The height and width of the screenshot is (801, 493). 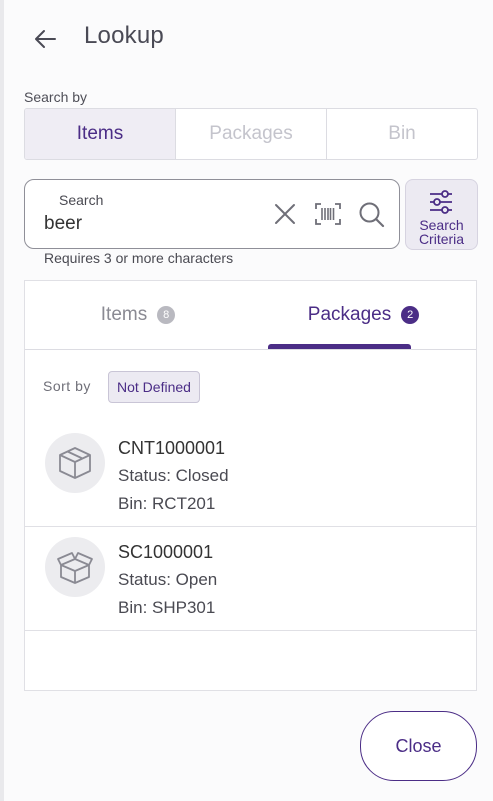 What do you see at coordinates (166, 552) in the screenshot?
I see `package-id: SC1000001` at bounding box center [166, 552].